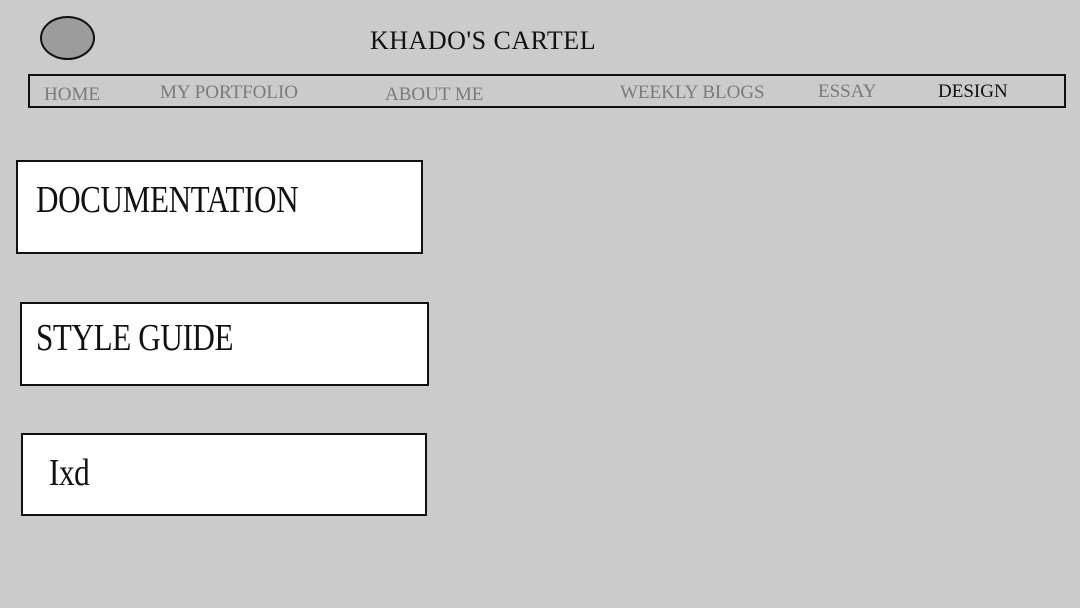 This screenshot has width=1080, height=608. Describe the element at coordinates (69, 473) in the screenshot. I see `card-ixd-label: Ixd` at that location.